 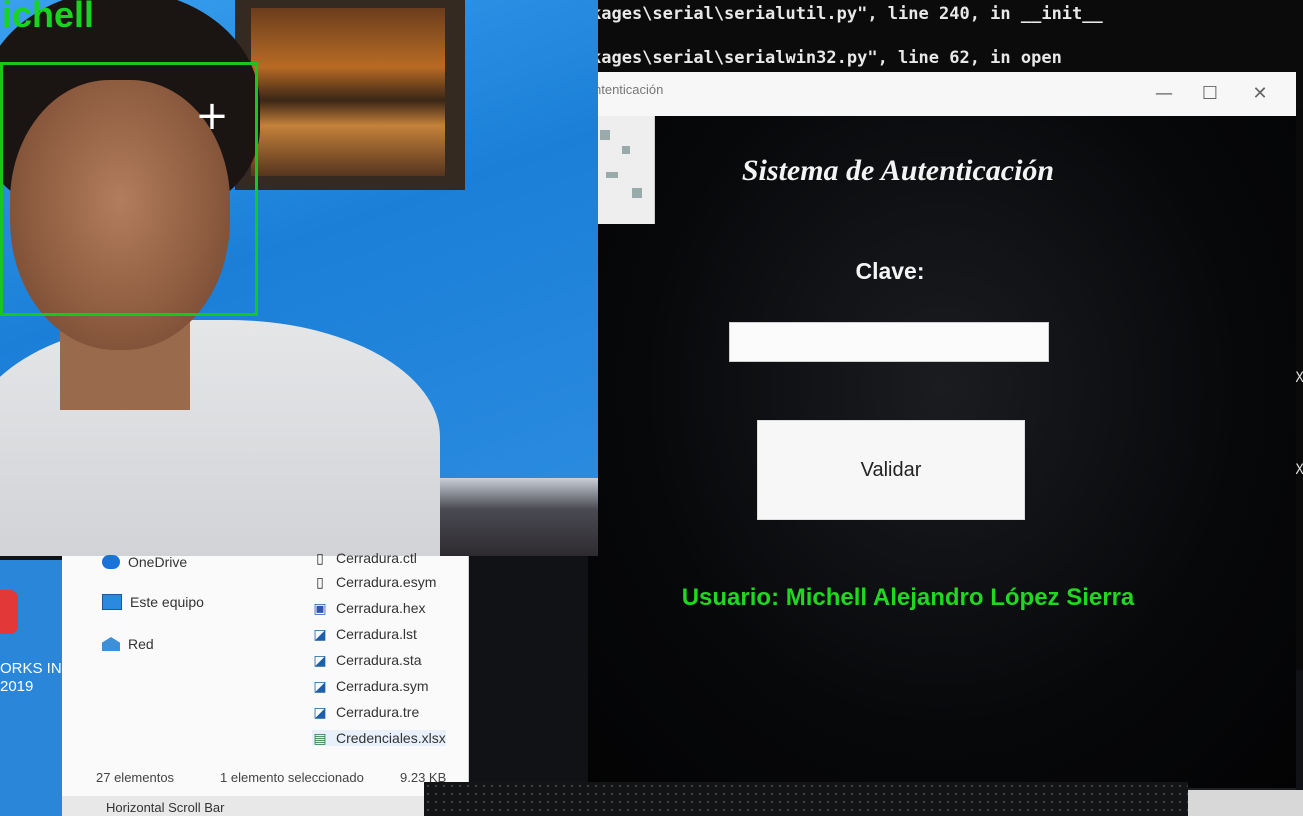 What do you see at coordinates (376, 558) in the screenshot?
I see `file-name: Cerradura.ctl` at bounding box center [376, 558].